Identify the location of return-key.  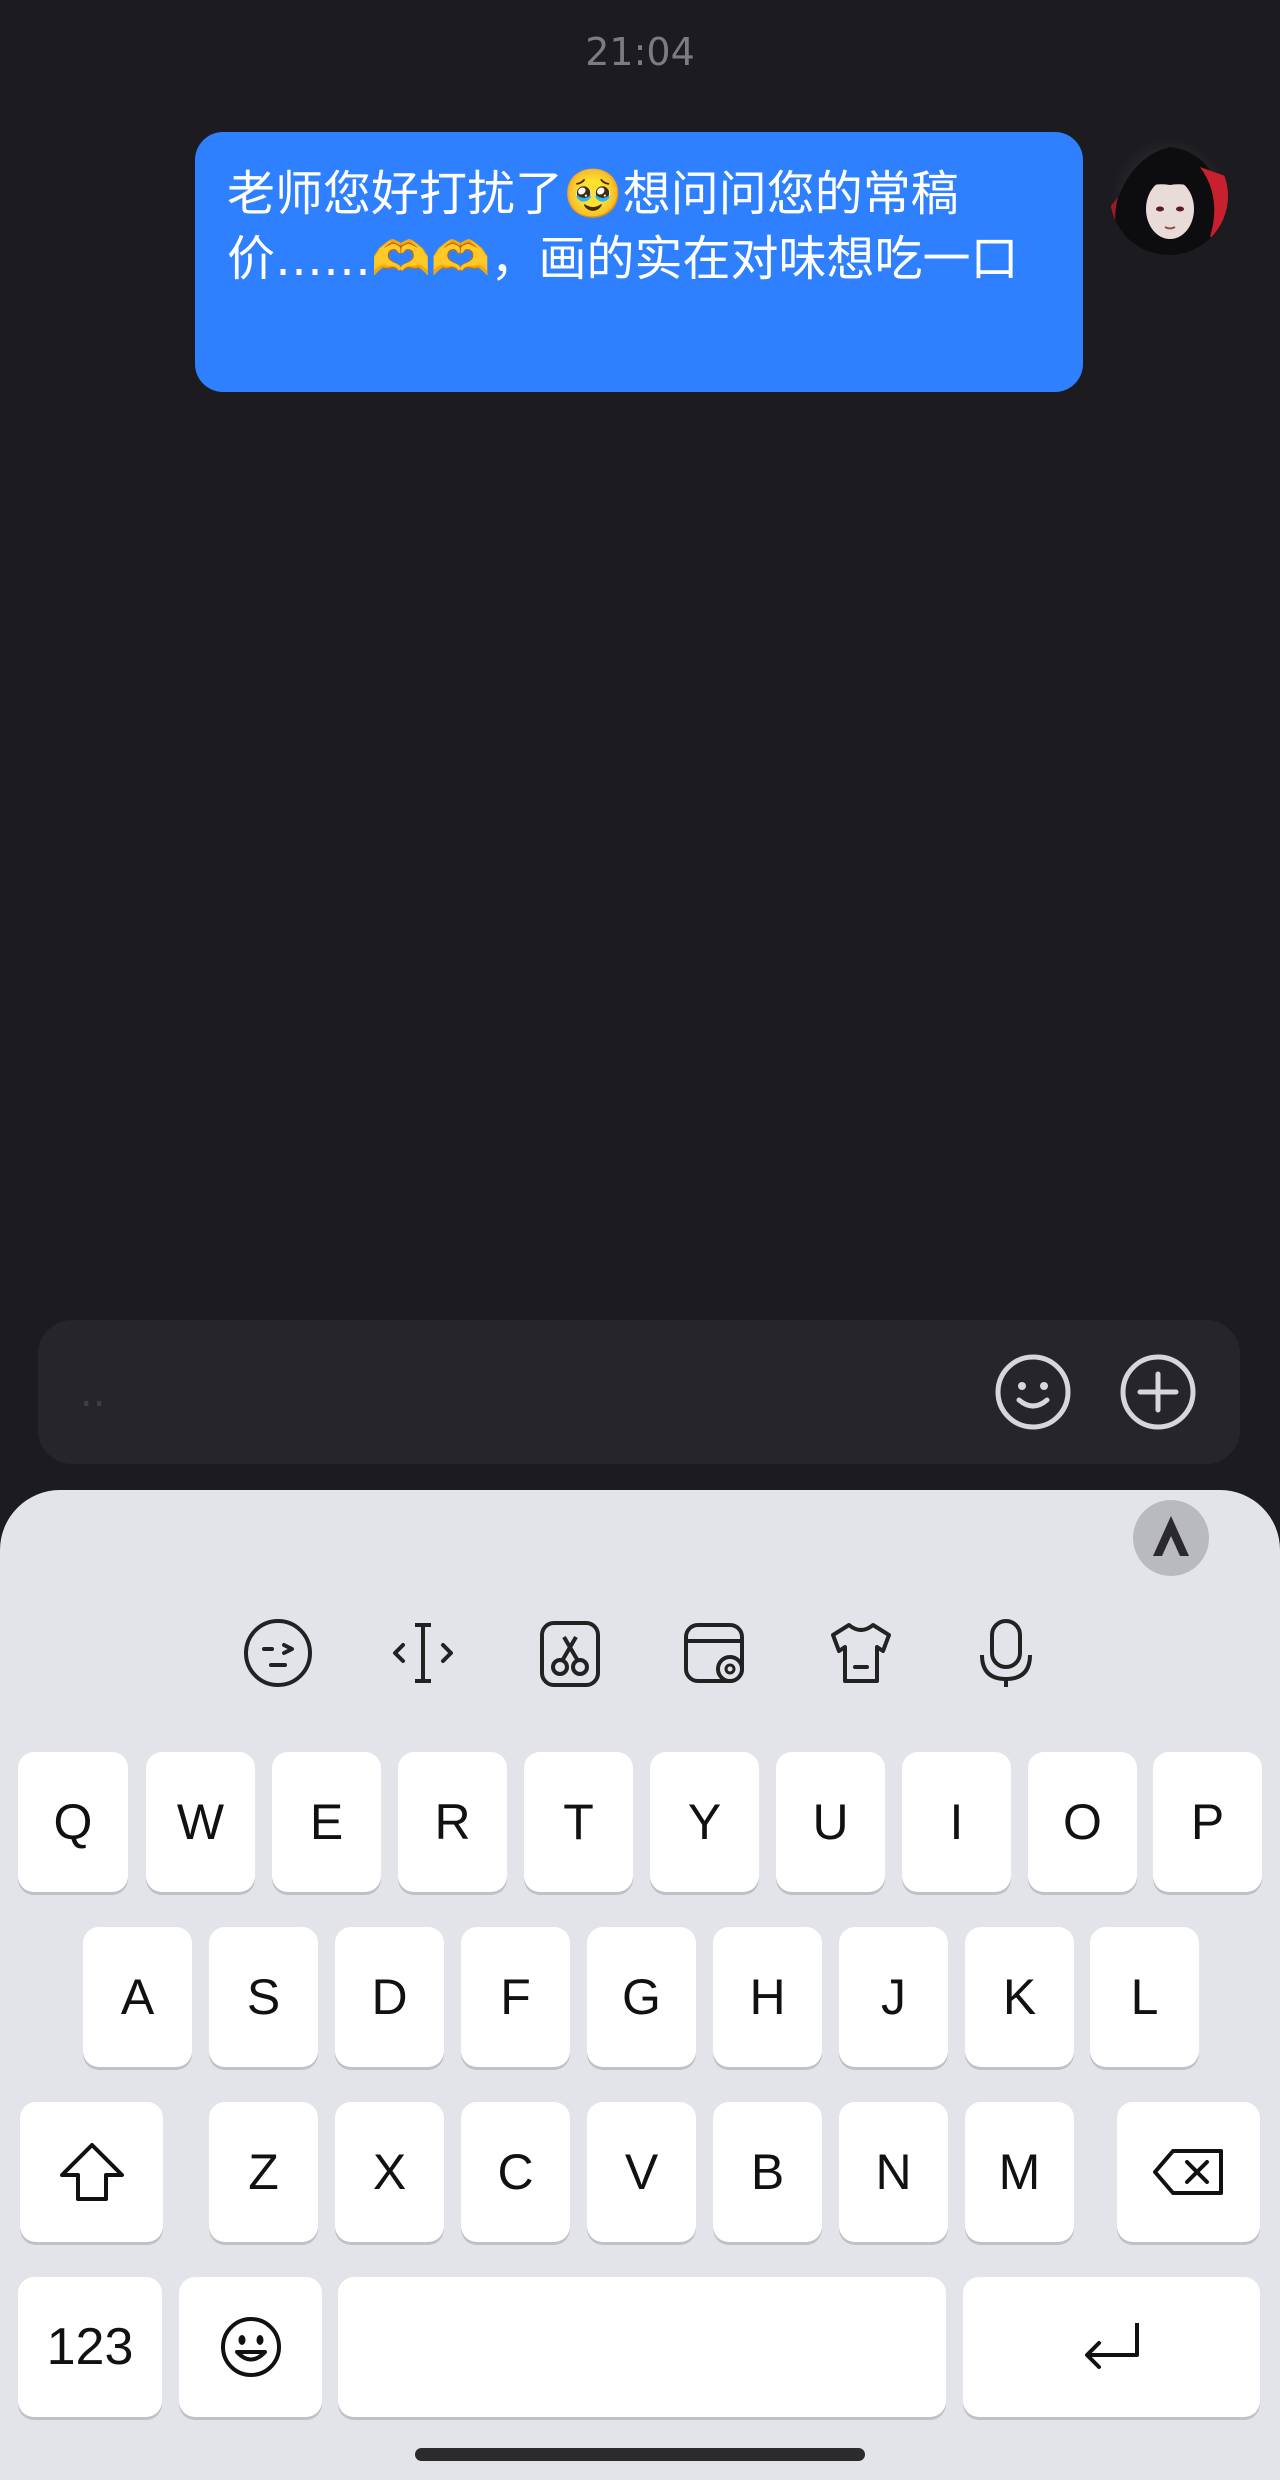
(1111, 2347).